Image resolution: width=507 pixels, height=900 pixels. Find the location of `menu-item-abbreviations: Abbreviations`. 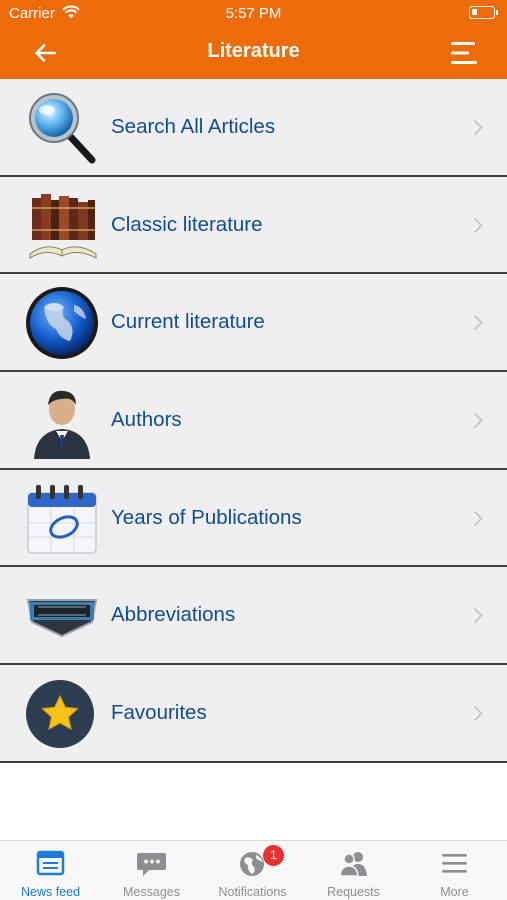

menu-item-abbreviations: Abbreviations is located at coordinates (253, 616).